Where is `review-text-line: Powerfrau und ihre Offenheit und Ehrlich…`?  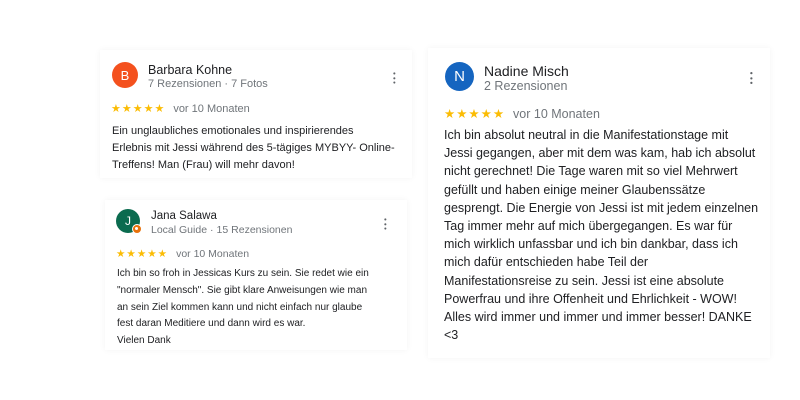
review-text-line: Powerfrau und ihre Offenheit und Ehrlich… is located at coordinates (590, 298).